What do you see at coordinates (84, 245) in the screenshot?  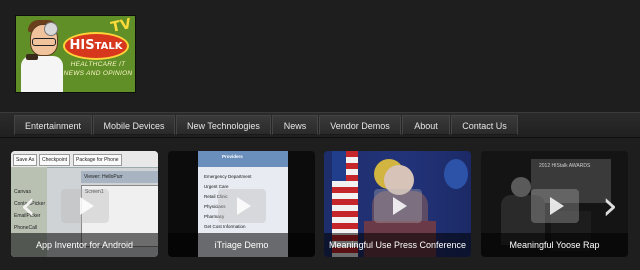 I see `video-title: App Inventor for Android` at bounding box center [84, 245].